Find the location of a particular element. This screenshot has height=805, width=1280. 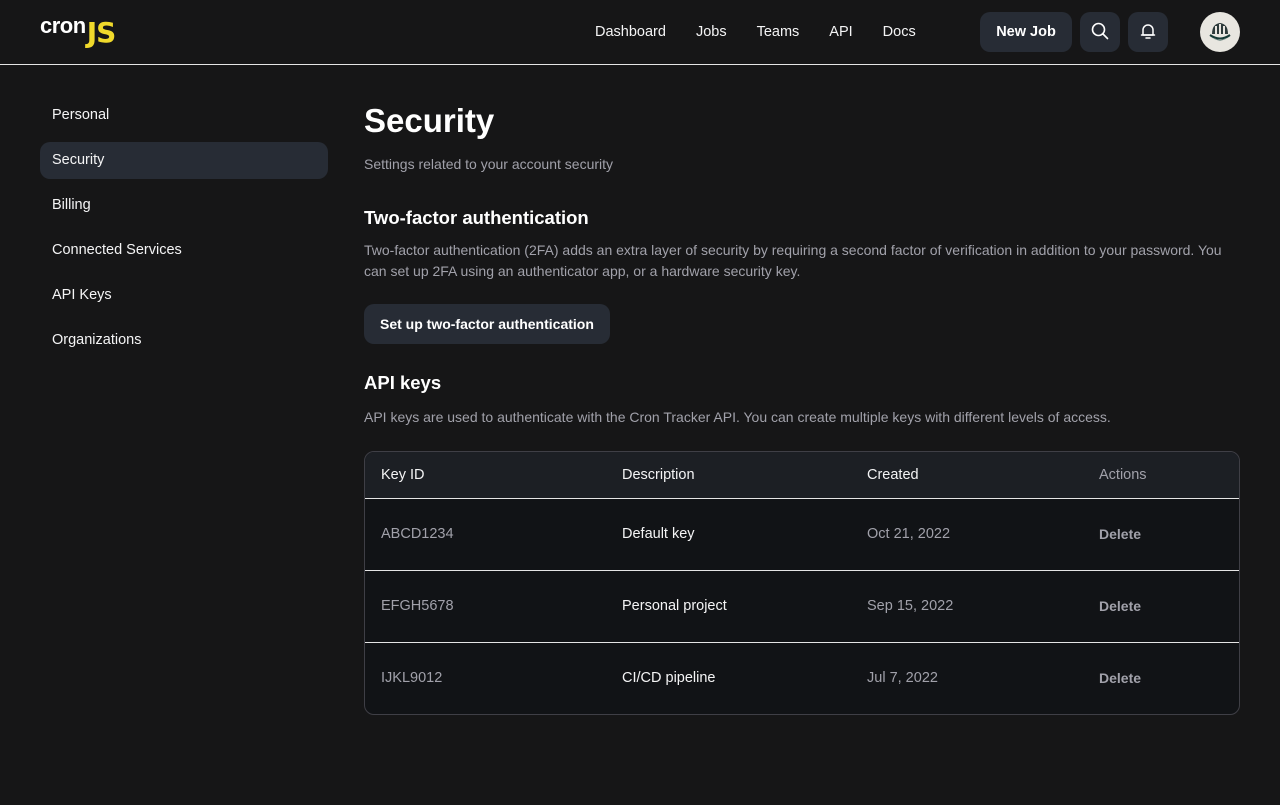

notifications-button is located at coordinates (1148, 32).